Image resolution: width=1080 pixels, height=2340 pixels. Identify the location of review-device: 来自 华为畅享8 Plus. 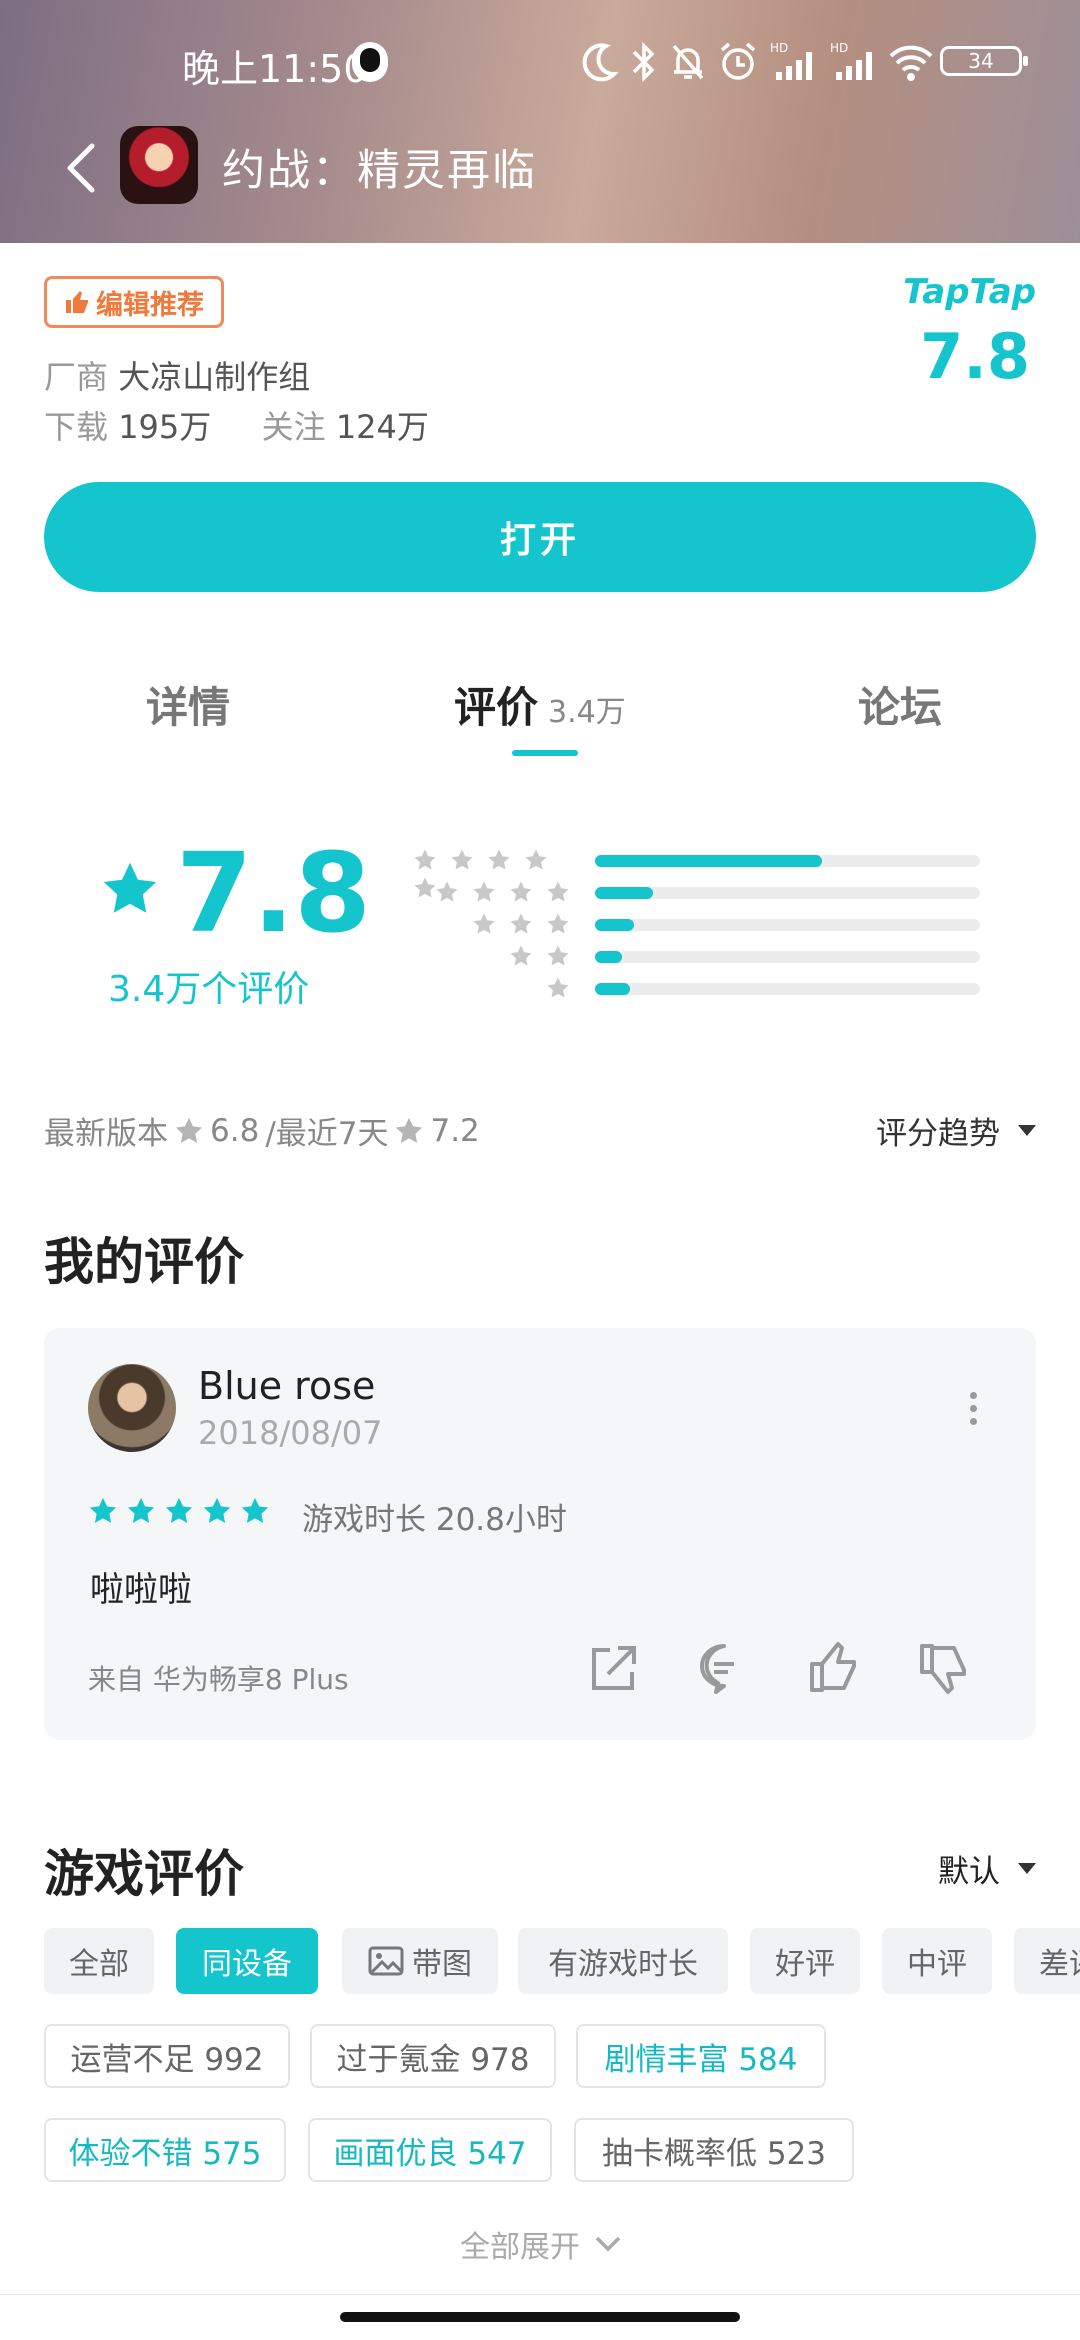
(218, 1679).